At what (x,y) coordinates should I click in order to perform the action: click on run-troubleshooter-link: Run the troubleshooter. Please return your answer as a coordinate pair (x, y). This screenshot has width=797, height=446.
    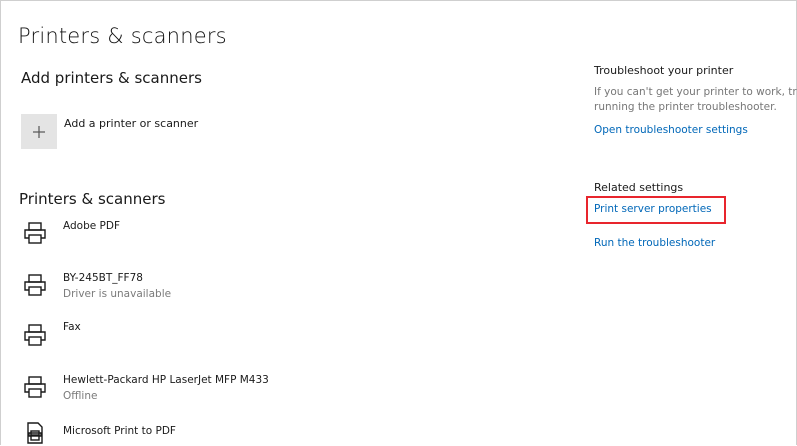
    Looking at the image, I should click on (654, 243).